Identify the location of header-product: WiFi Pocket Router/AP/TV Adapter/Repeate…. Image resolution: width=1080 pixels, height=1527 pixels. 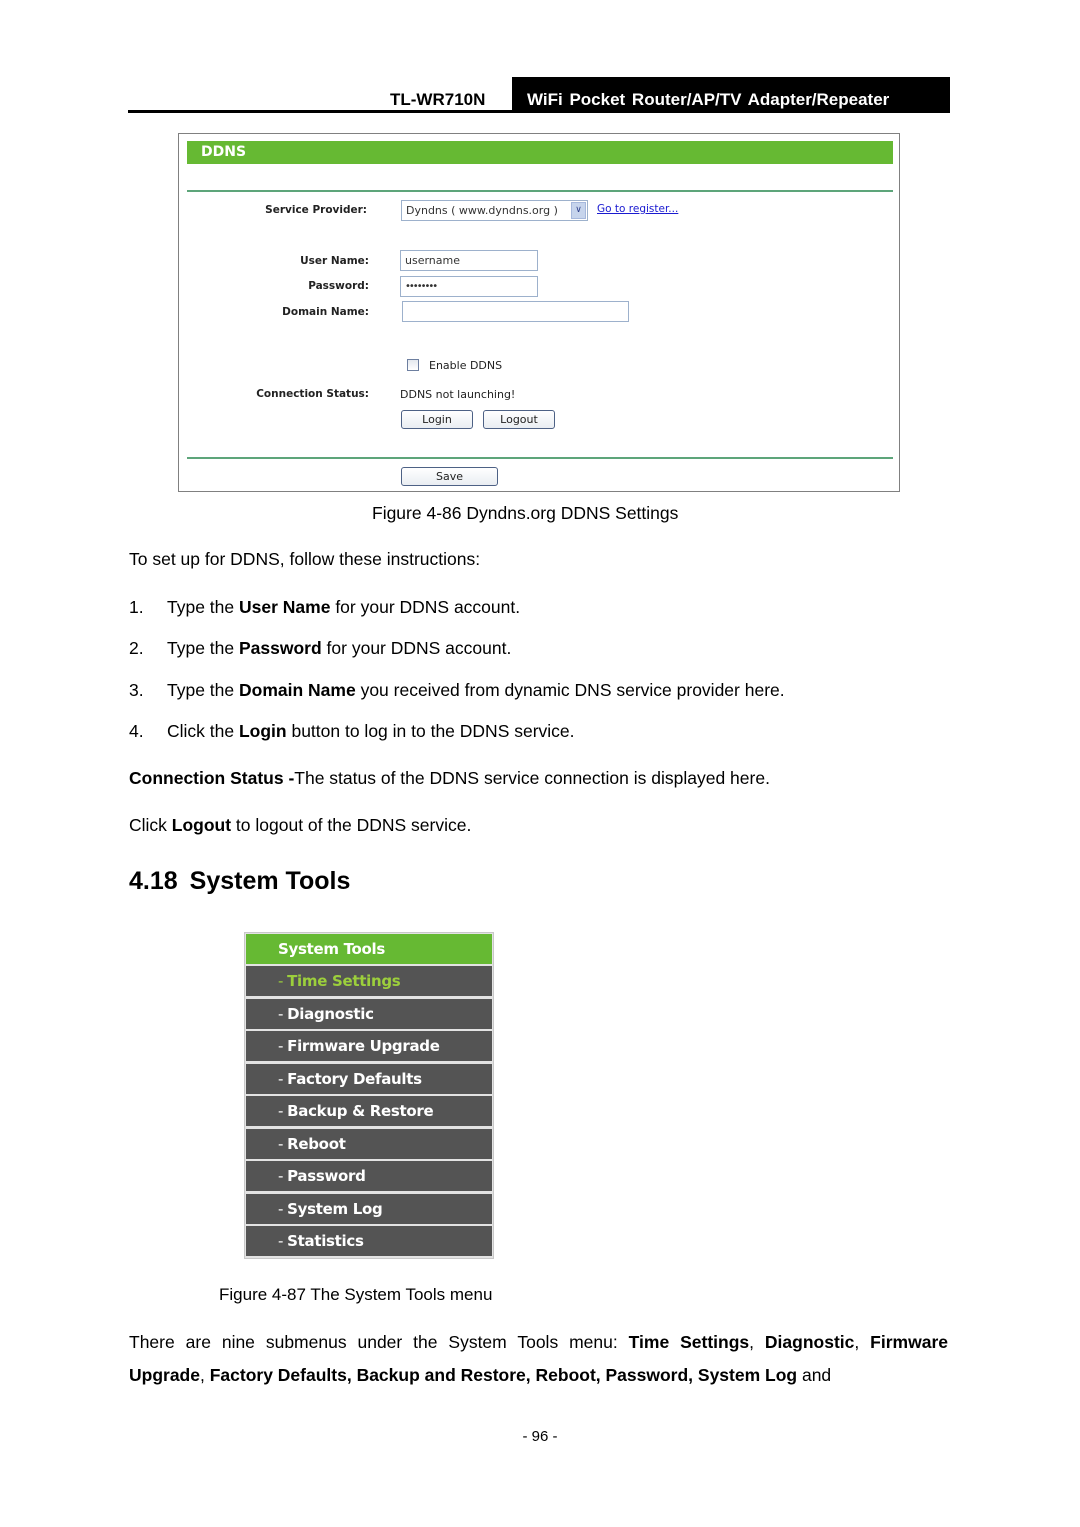
(731, 94).